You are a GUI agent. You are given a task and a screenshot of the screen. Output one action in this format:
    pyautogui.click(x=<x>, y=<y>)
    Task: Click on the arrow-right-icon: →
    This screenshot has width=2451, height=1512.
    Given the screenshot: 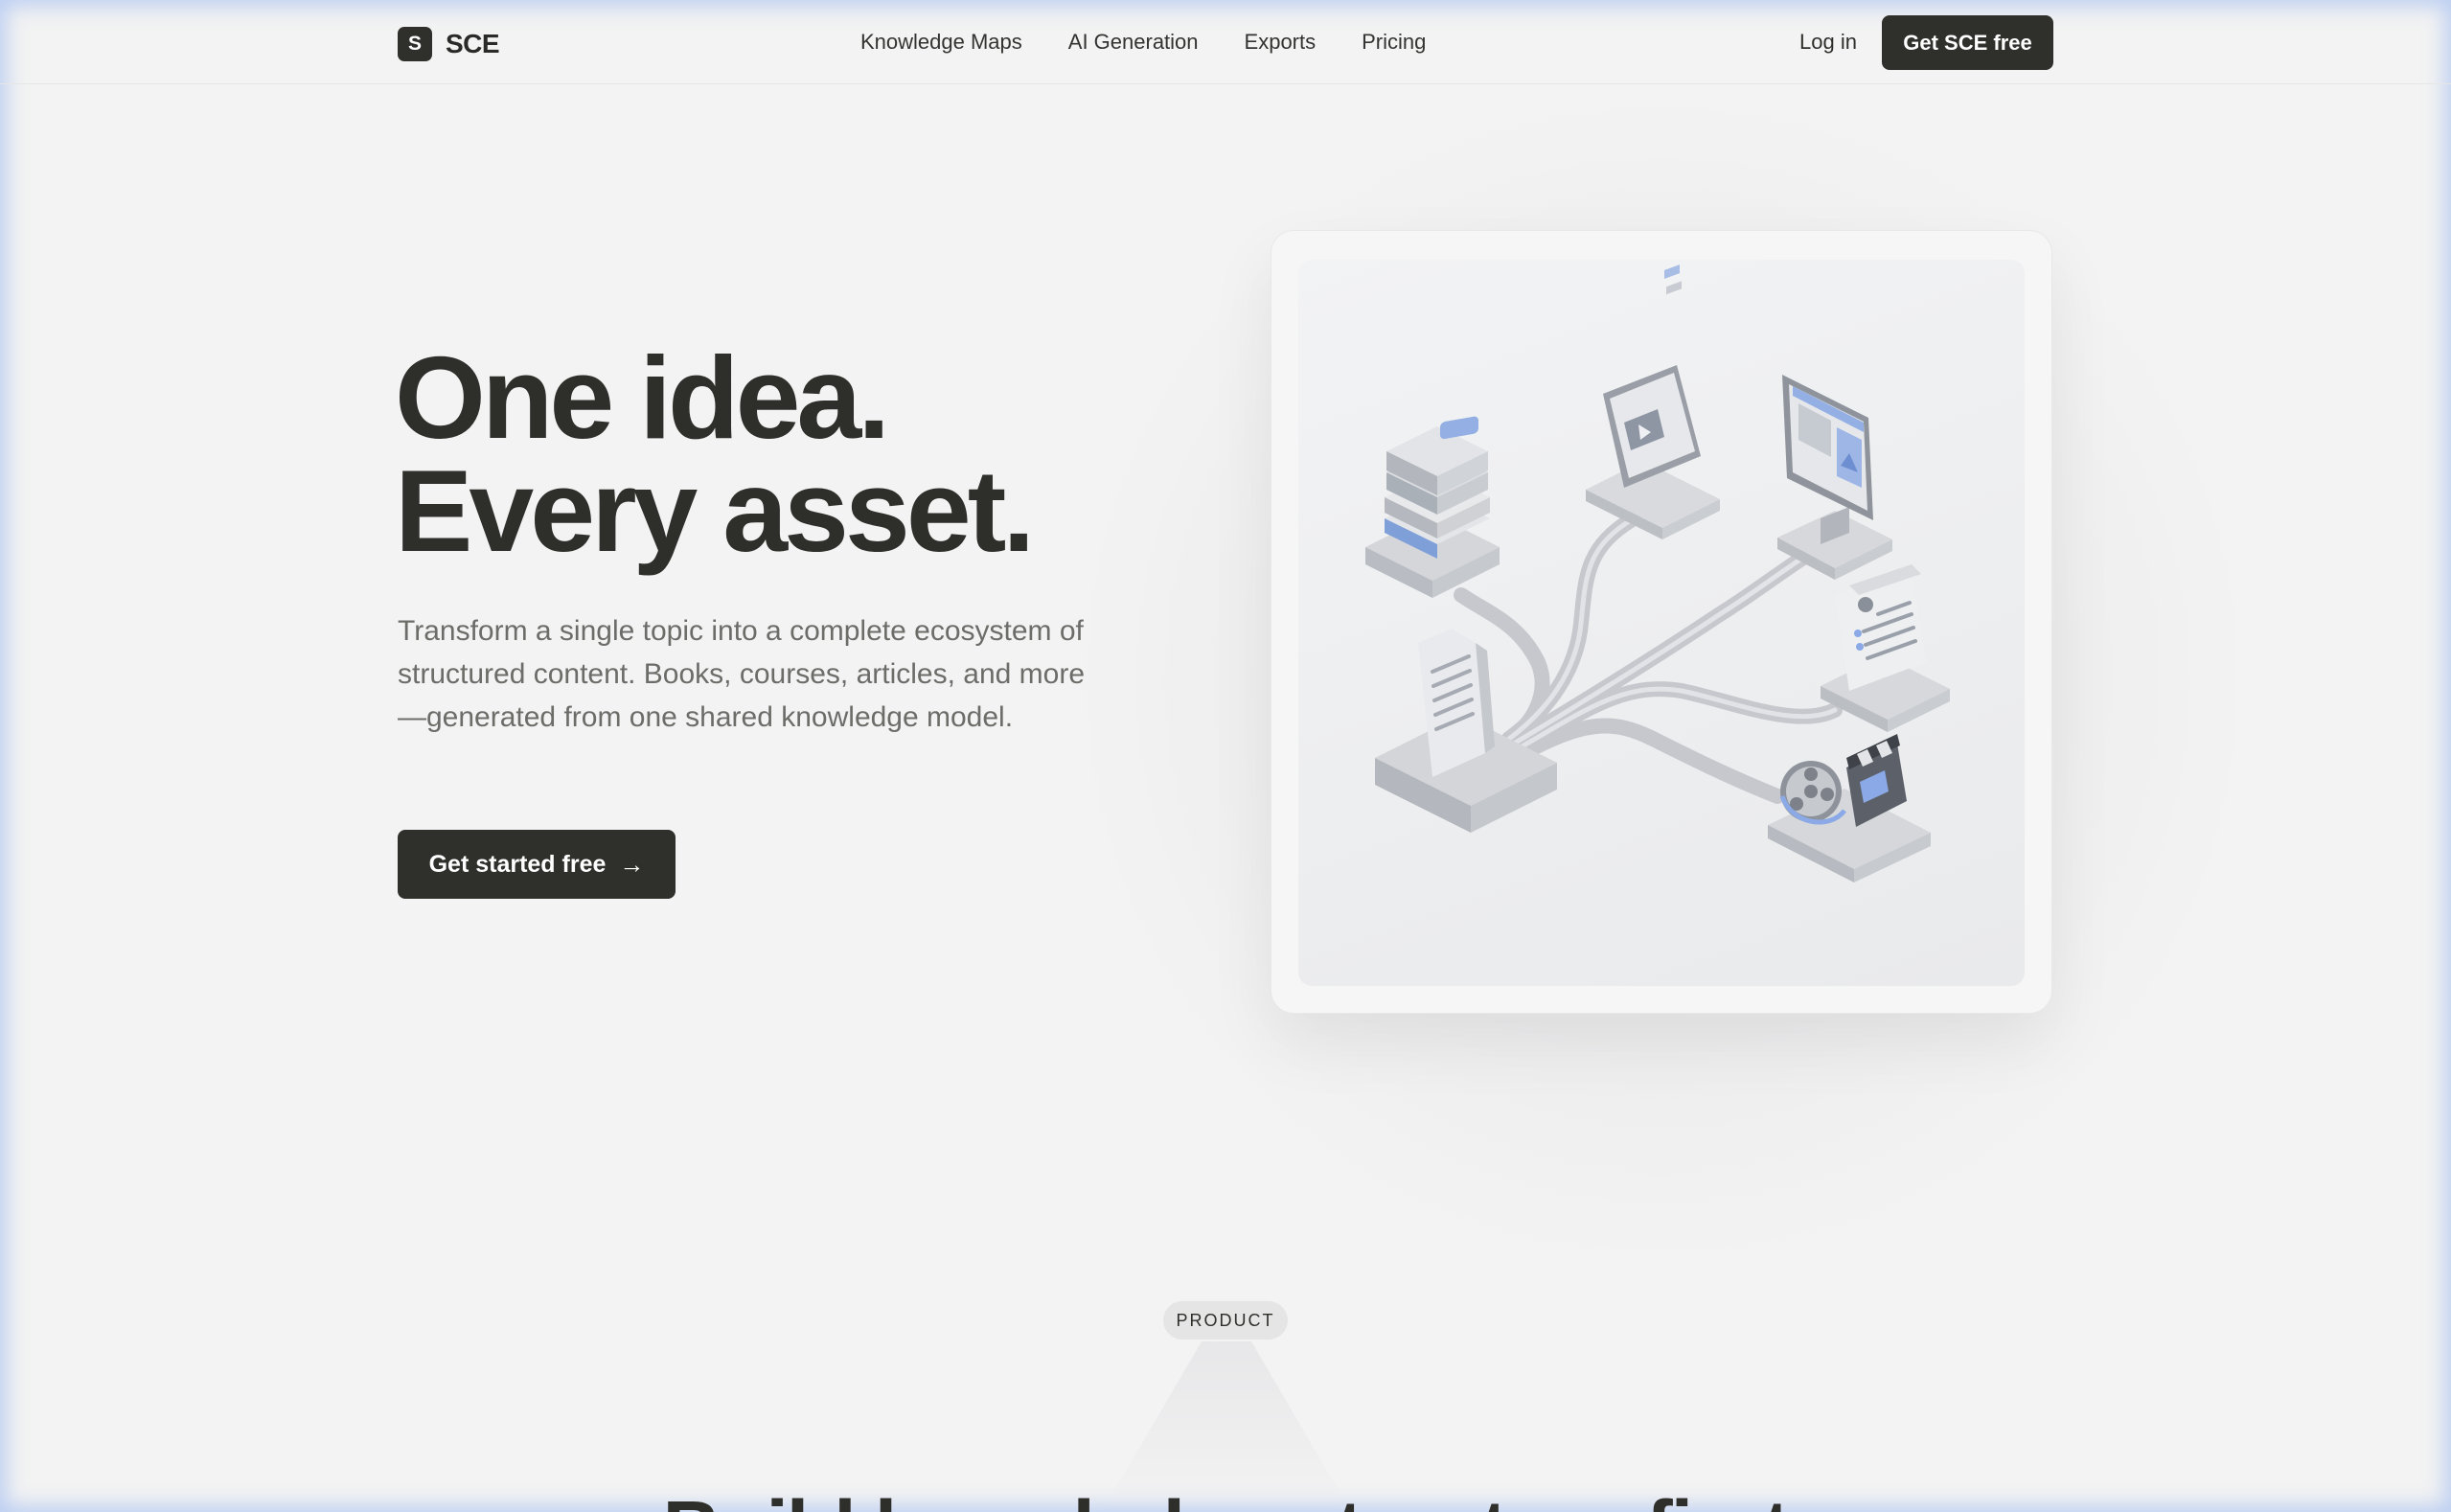 What is the action you would take?
    pyautogui.click(x=632, y=864)
    